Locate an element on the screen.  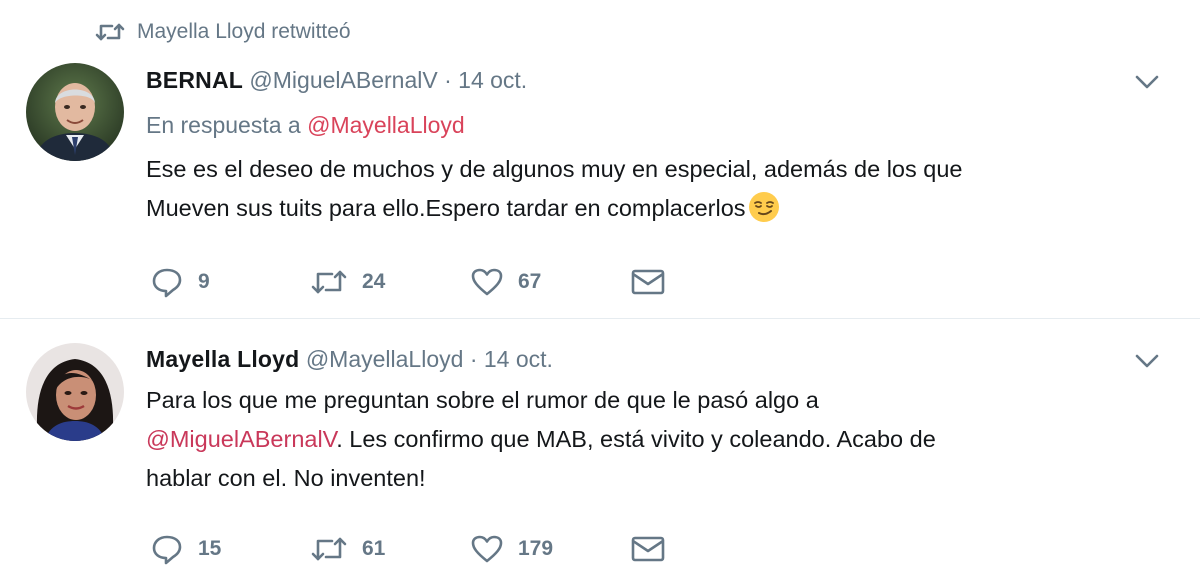
tweet-text-line: hablar con el. No inventen! is located at coordinates (286, 478).